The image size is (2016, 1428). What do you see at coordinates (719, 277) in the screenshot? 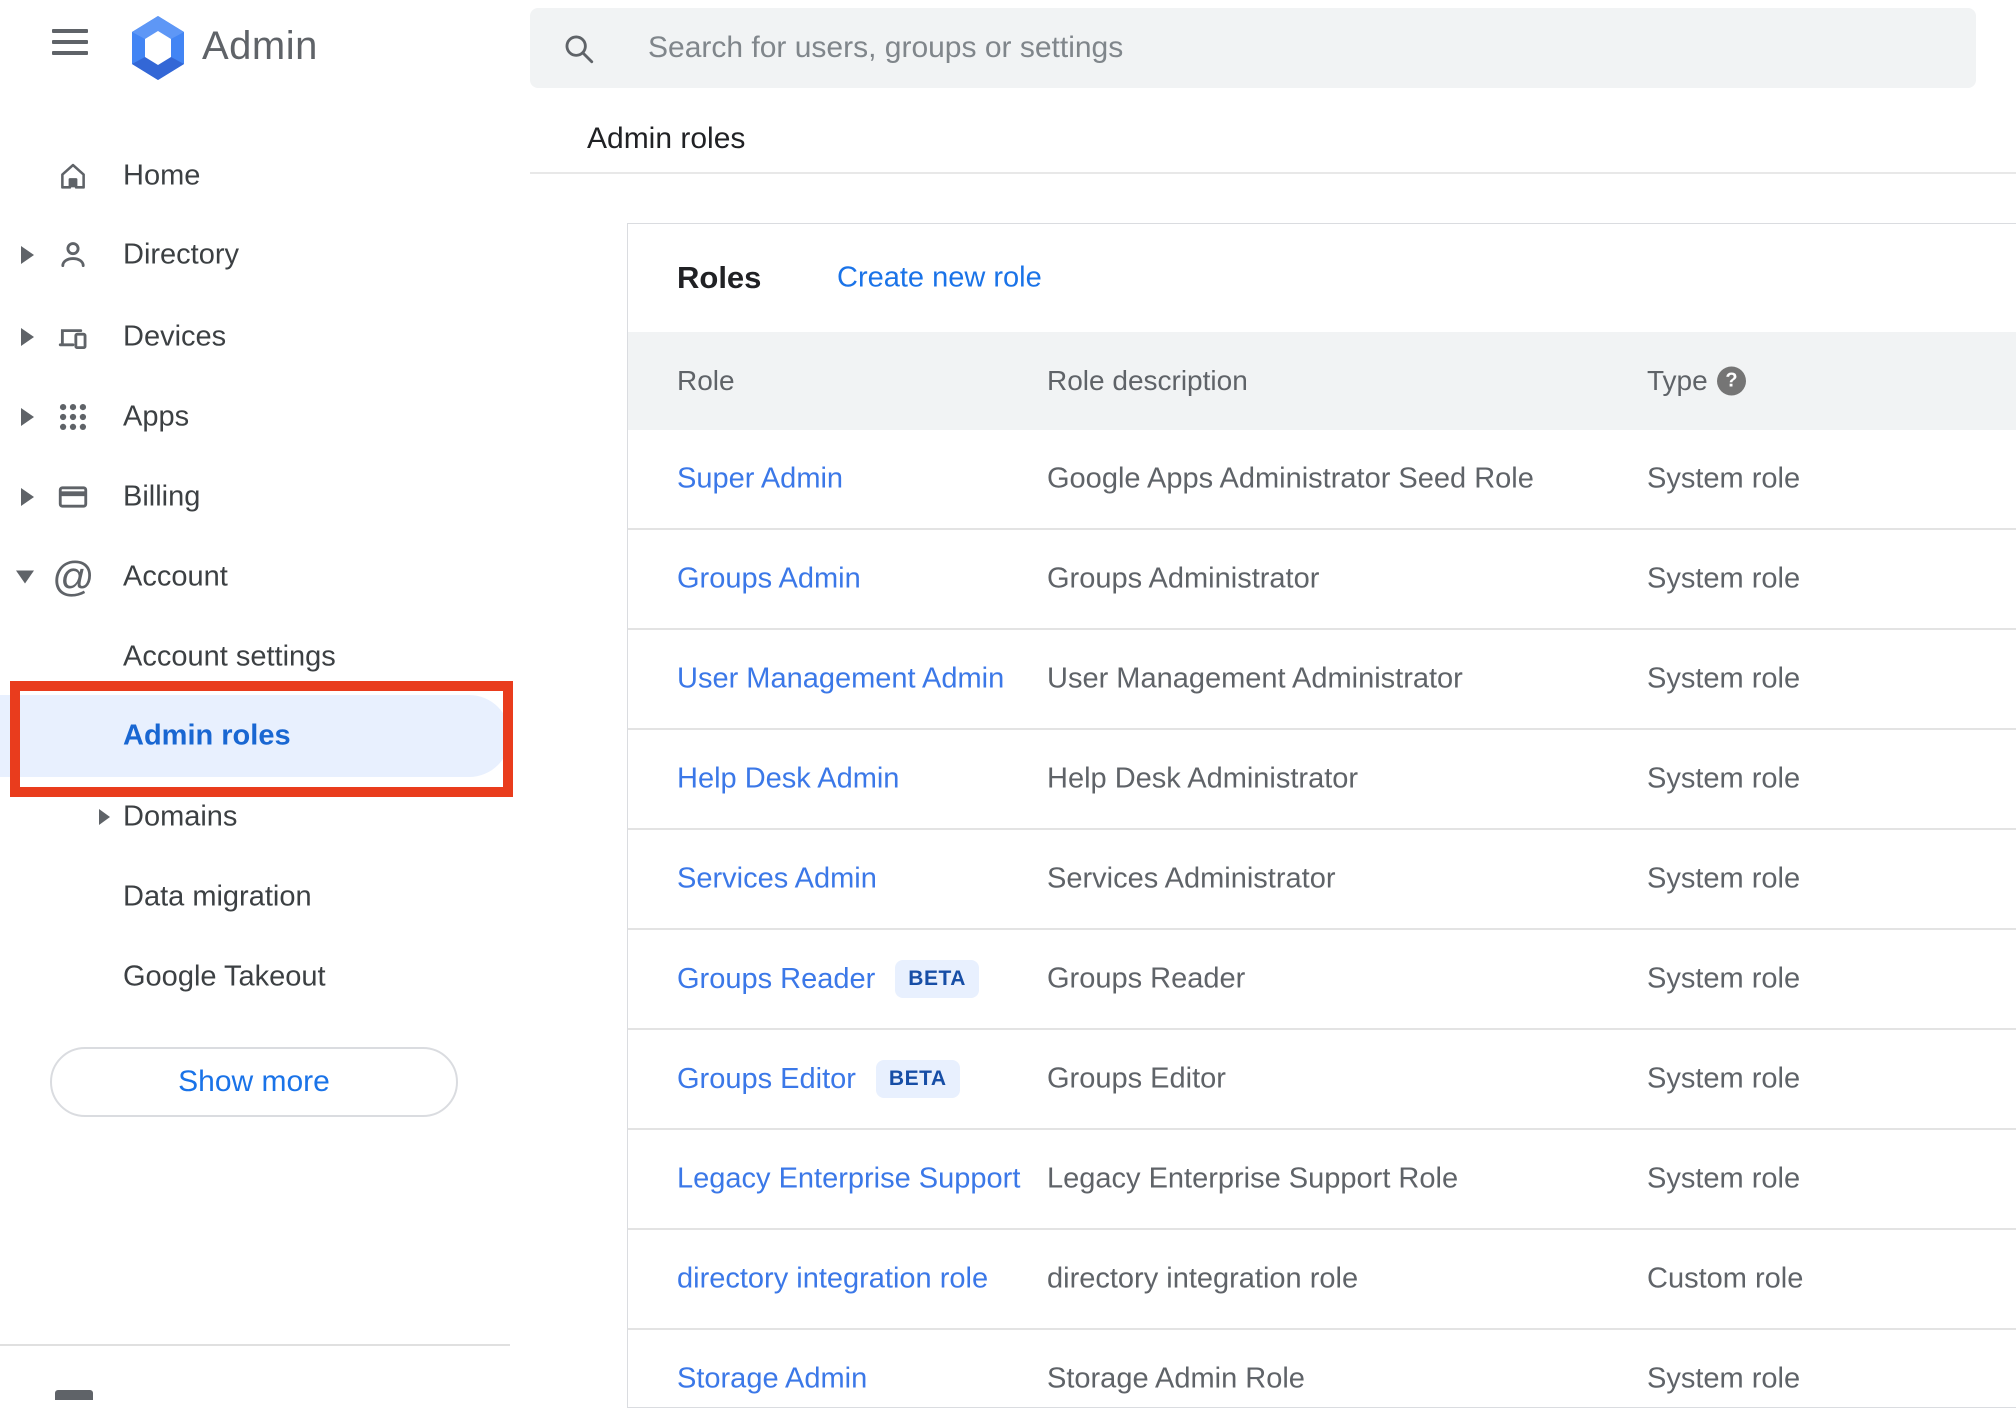
I see `card-title: Roles` at bounding box center [719, 277].